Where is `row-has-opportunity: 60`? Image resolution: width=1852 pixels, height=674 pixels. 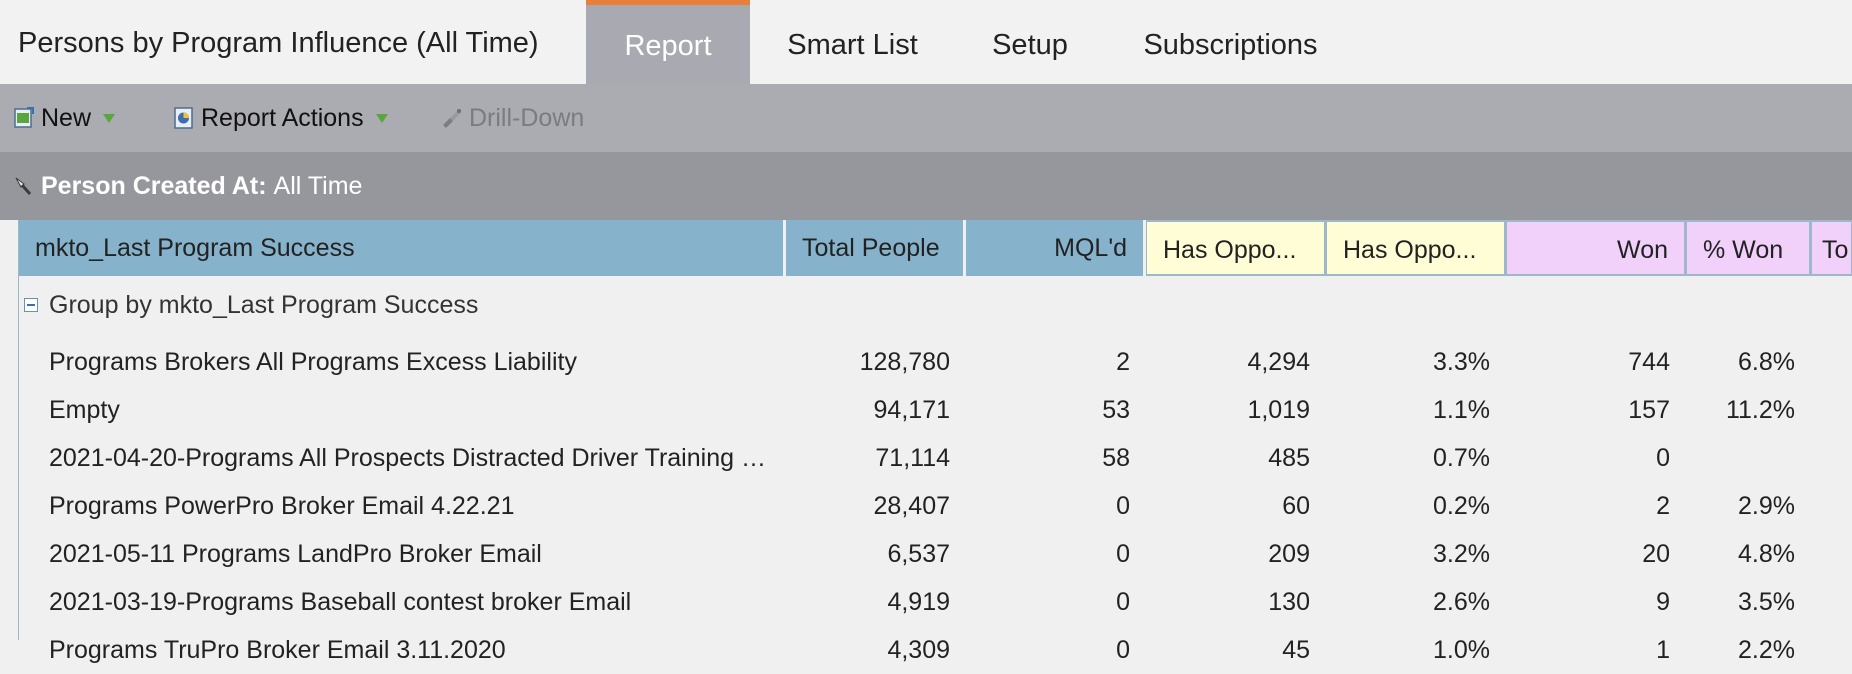
row-has-opportunity: 60 is located at coordinates (1296, 506).